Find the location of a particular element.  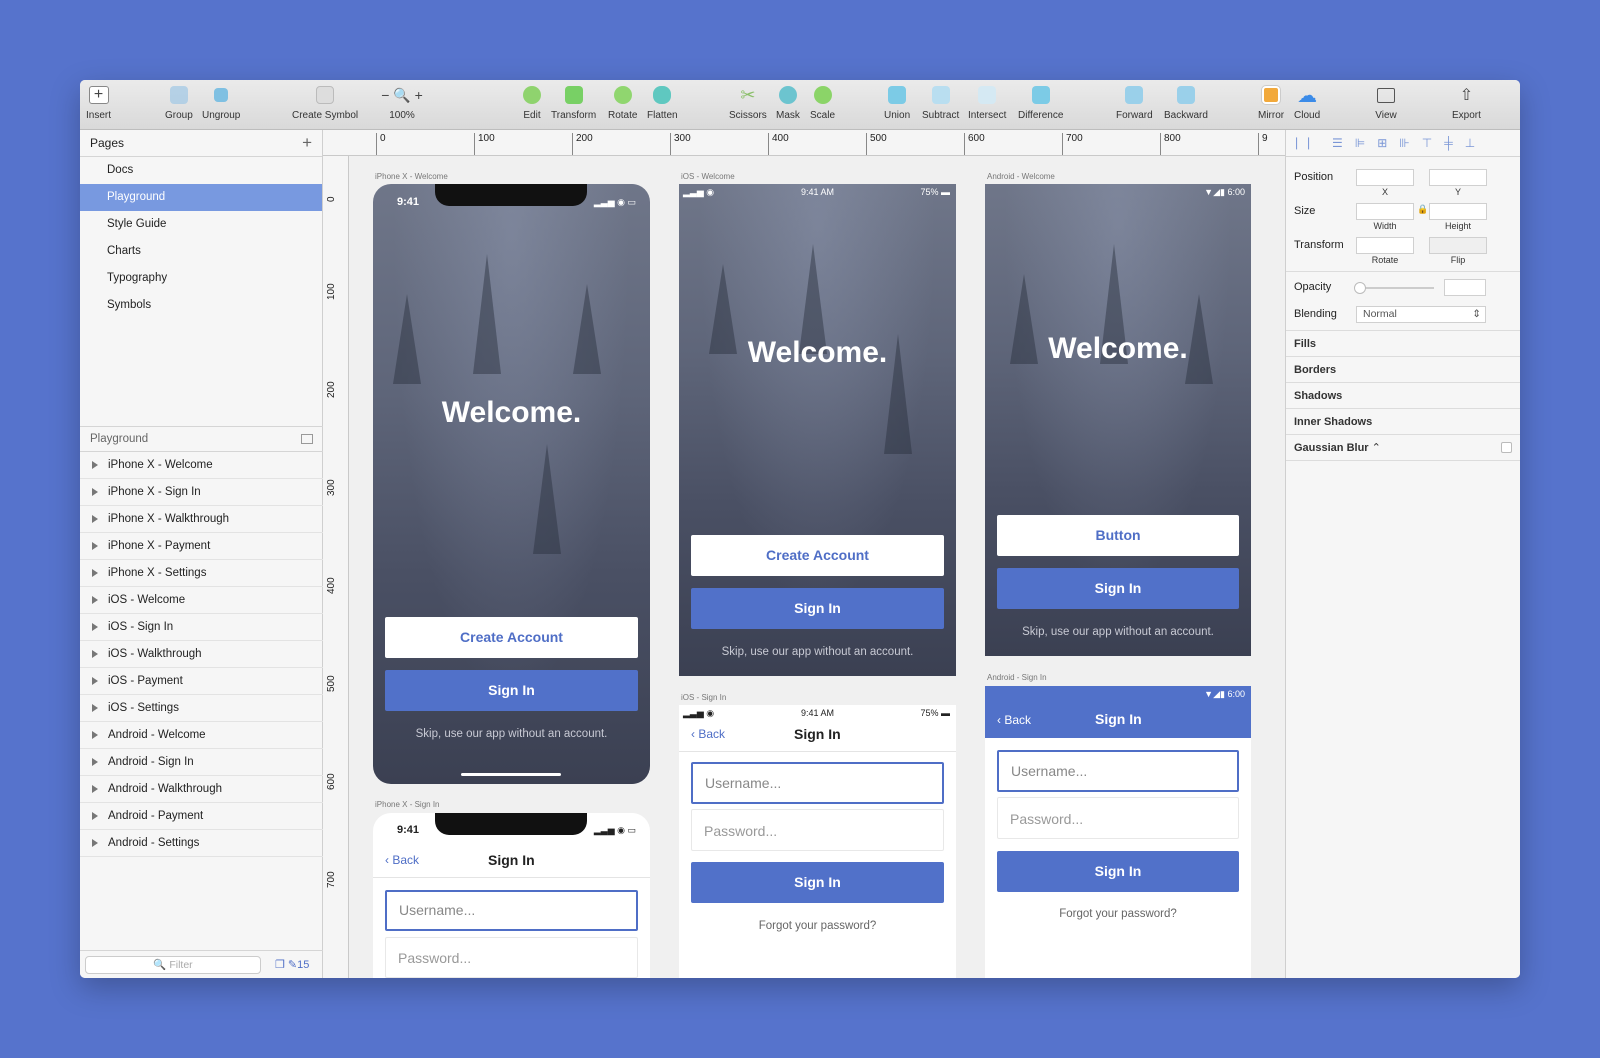

fills-section: Fills is located at coordinates (1403, 344).